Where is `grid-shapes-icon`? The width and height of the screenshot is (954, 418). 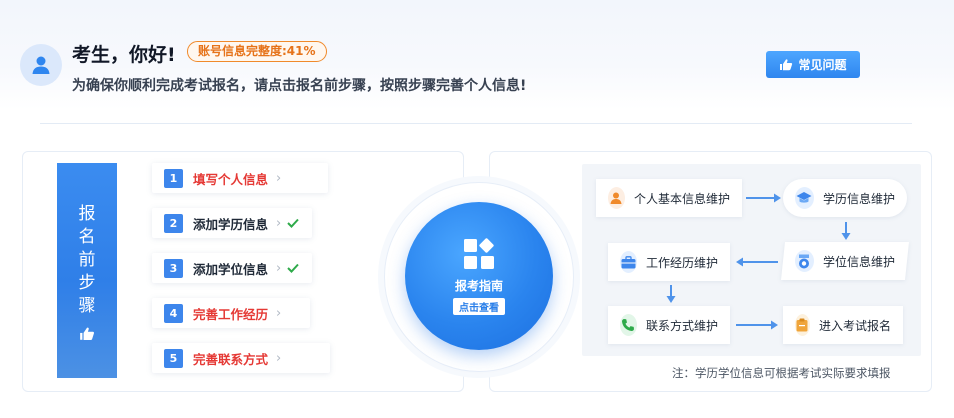
grid-shapes-icon is located at coordinates (479, 253).